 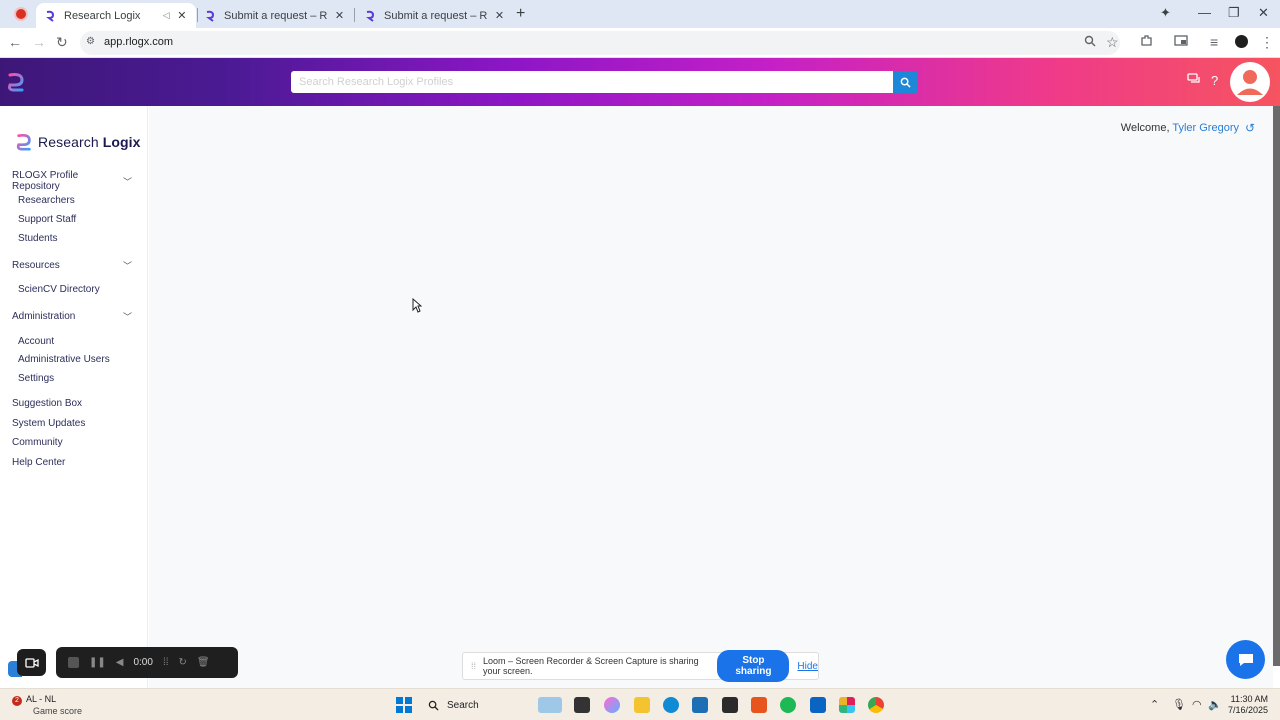 I want to click on user-avatar-icon, so click(x=1250, y=82).